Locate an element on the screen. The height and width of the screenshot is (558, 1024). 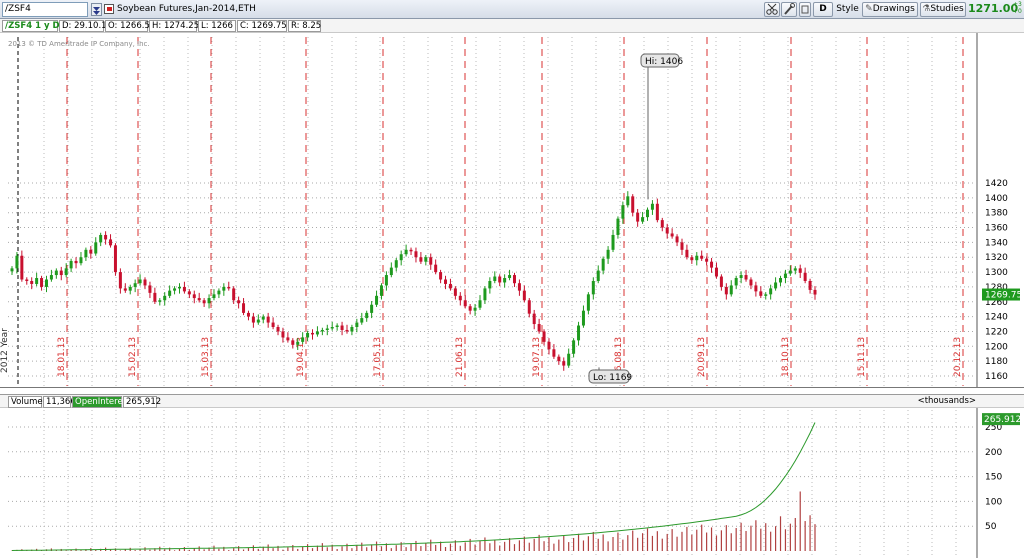
ohlc-low: L: 1266 is located at coordinates (217, 26).